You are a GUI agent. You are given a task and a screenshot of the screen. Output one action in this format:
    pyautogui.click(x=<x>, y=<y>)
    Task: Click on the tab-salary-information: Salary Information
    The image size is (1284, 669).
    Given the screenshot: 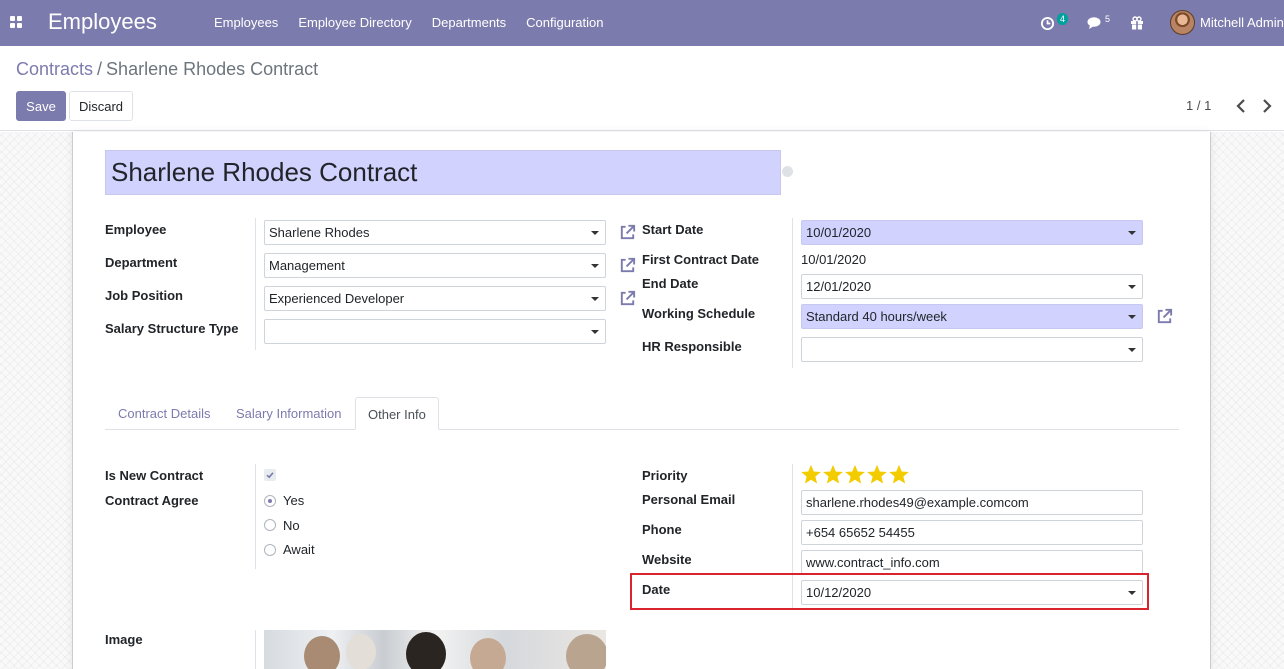 What is the action you would take?
    pyautogui.click(x=289, y=413)
    